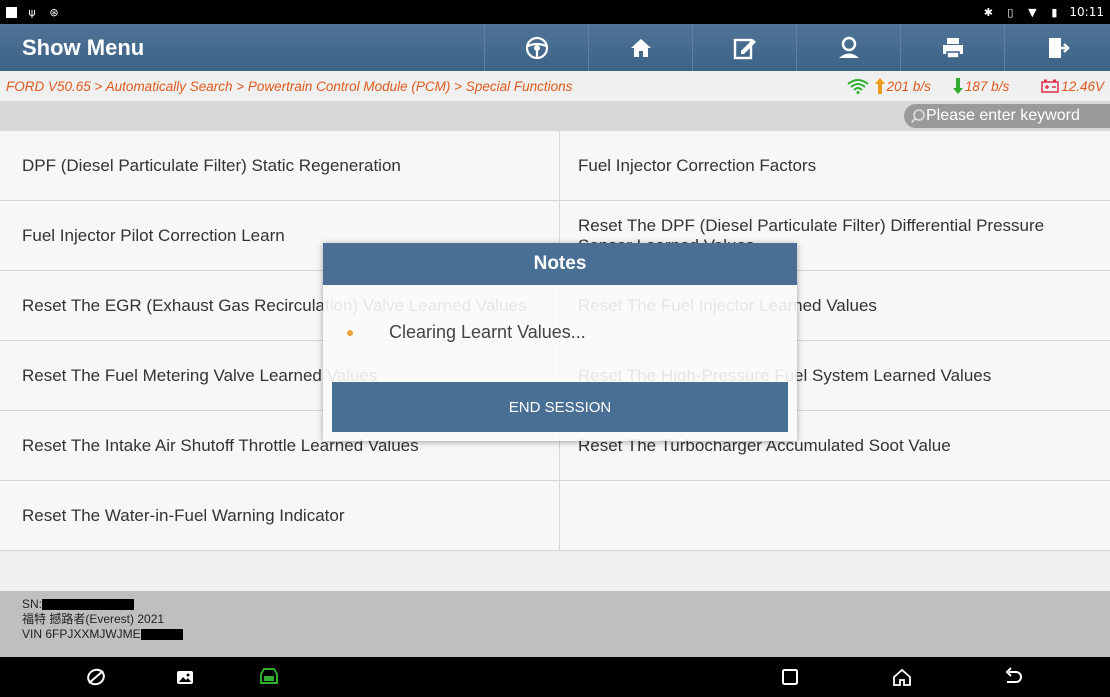 This screenshot has width=1110, height=697. What do you see at coordinates (560, 407) in the screenshot?
I see `end-session-button: END SESSION` at bounding box center [560, 407].